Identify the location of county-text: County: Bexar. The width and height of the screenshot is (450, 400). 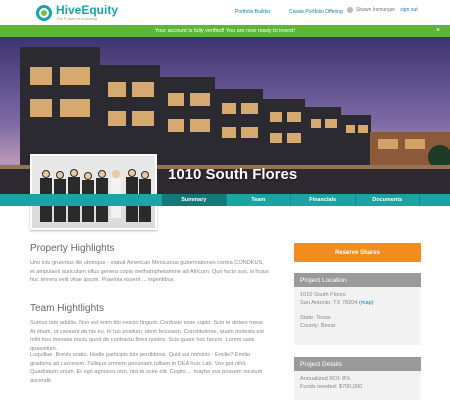
(318, 325).